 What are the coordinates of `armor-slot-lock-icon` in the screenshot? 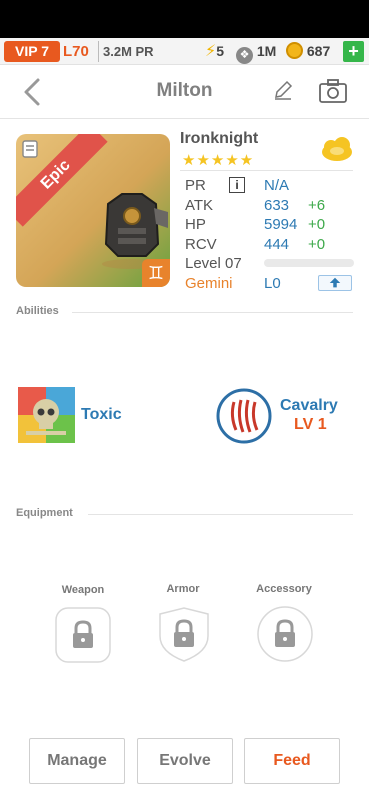 It's located at (184, 634).